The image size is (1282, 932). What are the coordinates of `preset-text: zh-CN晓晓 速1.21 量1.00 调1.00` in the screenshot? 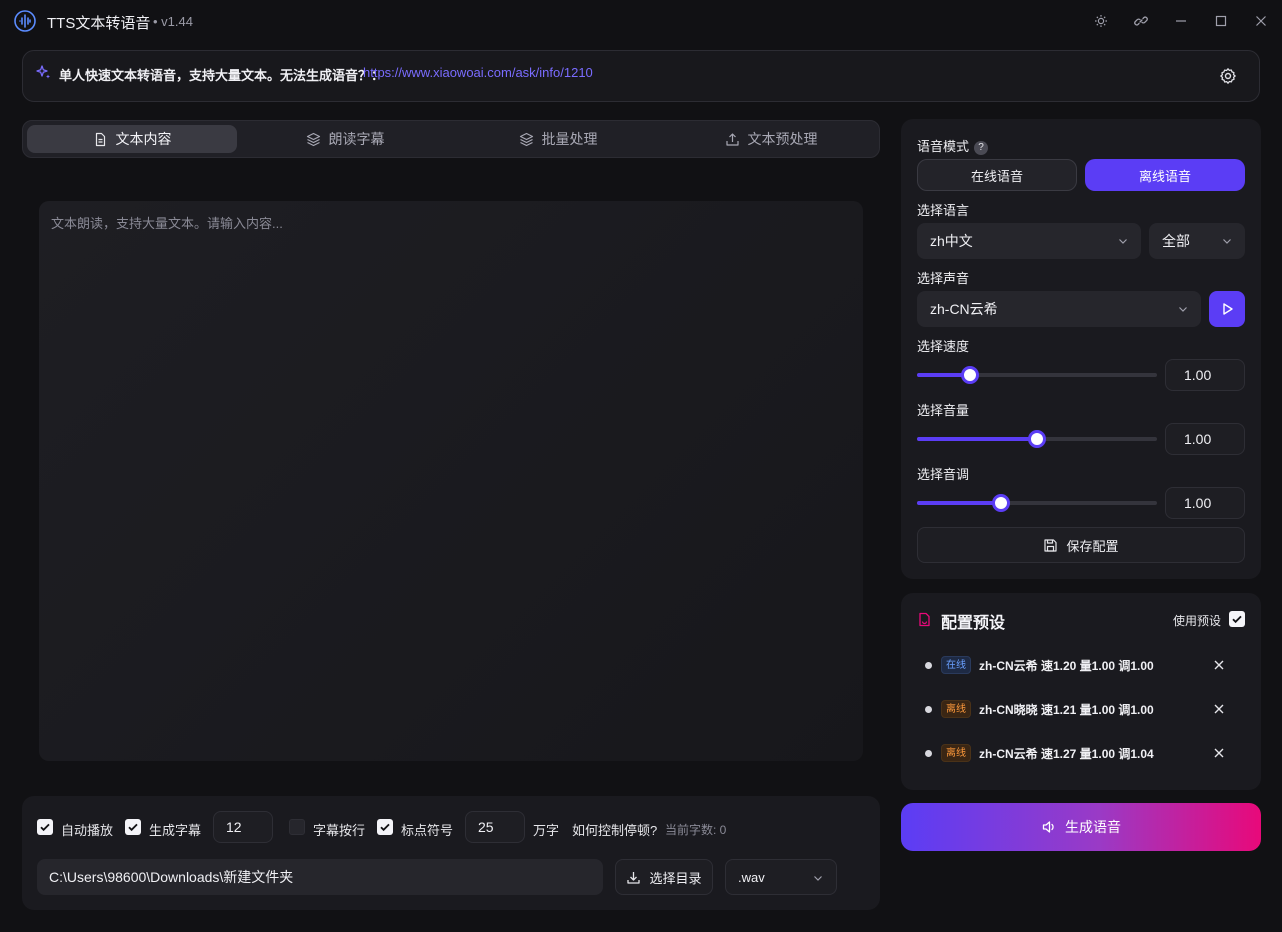 It's located at (1066, 709).